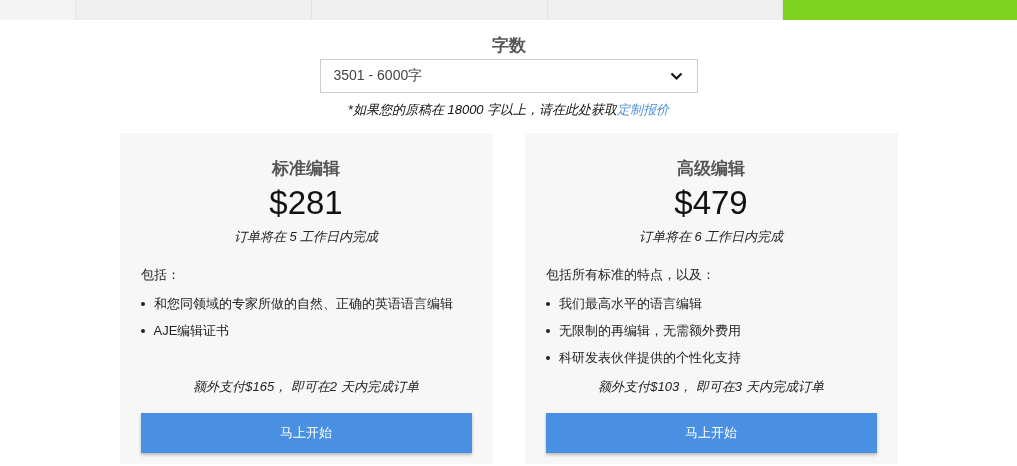  What do you see at coordinates (160, 275) in the screenshot?
I see `includes-label: 包括：` at bounding box center [160, 275].